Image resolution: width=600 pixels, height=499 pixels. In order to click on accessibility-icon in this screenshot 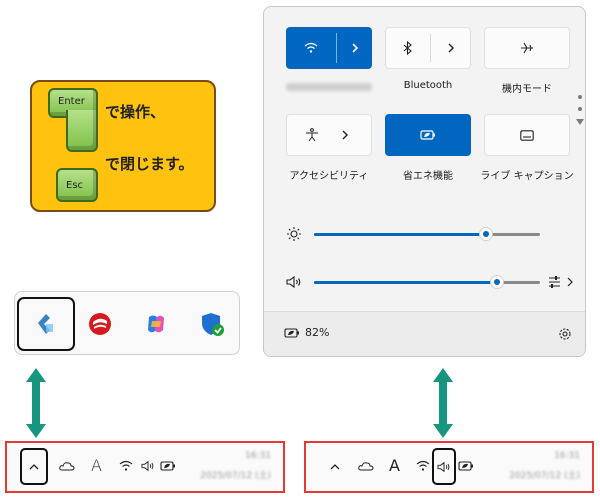, I will do `click(312, 135)`.